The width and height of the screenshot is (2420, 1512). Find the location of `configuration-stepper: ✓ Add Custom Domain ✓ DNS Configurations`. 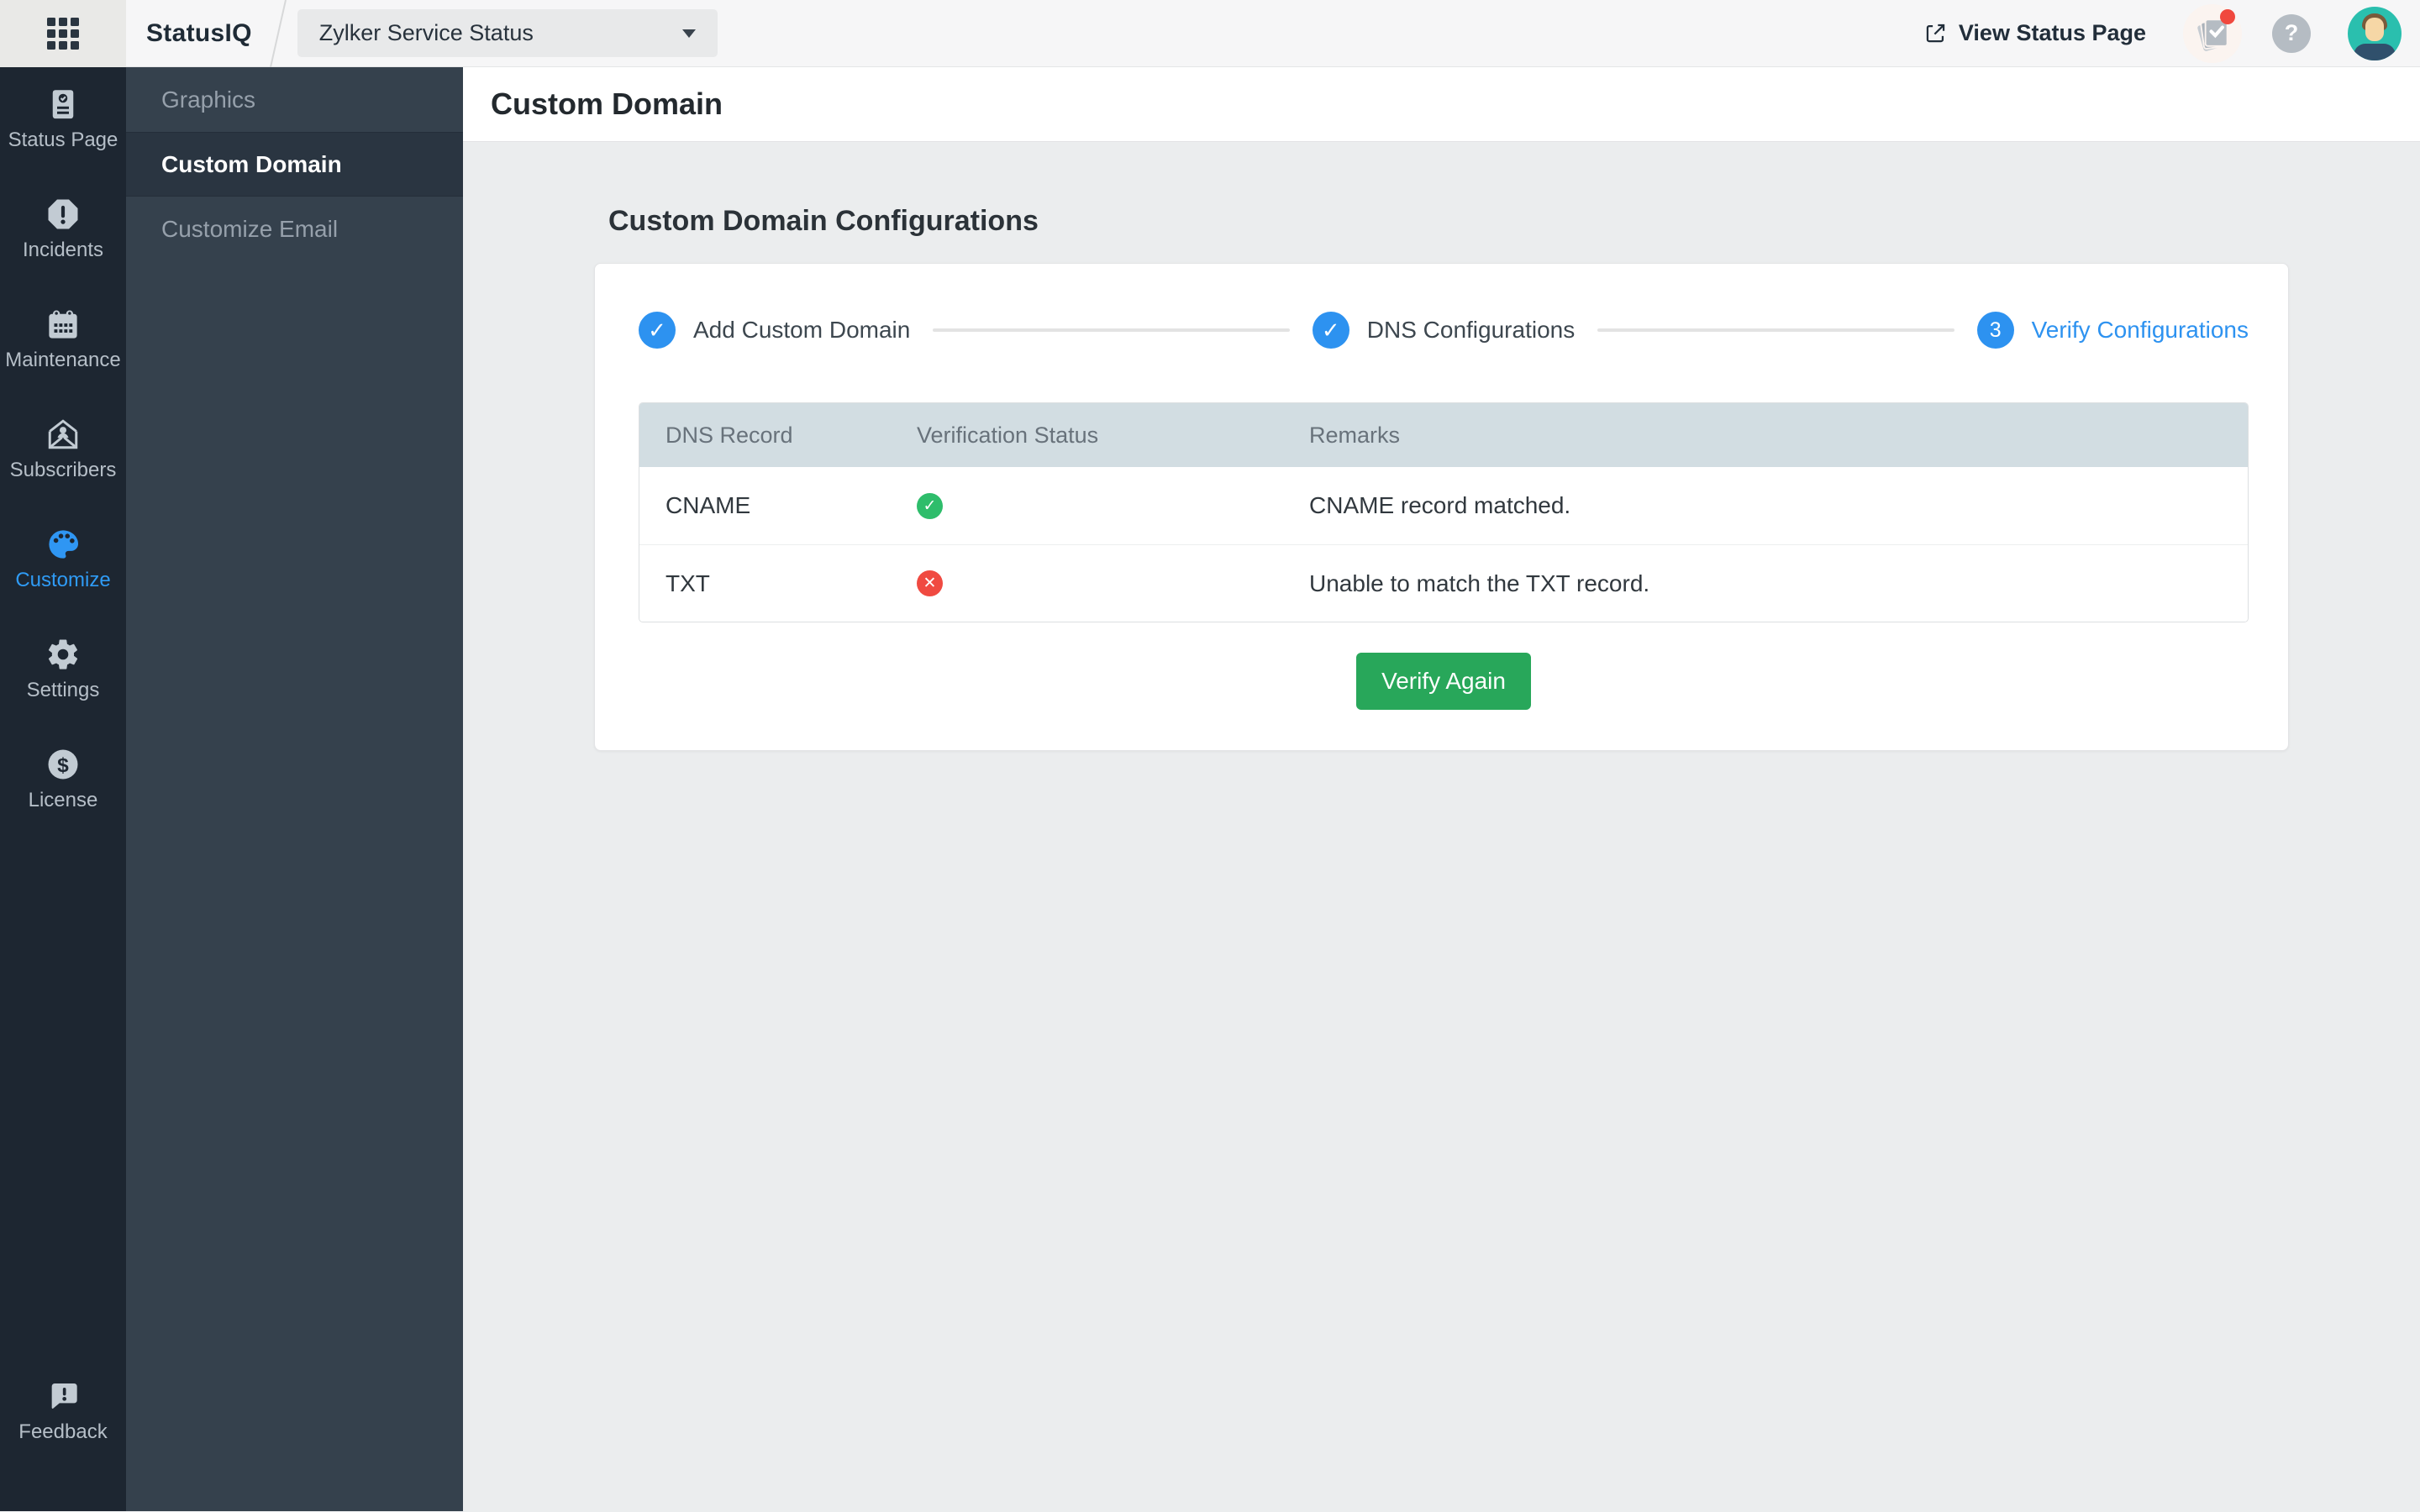

configuration-stepper: ✓ Add Custom Domain ✓ DNS Configurations is located at coordinates (1444, 330).